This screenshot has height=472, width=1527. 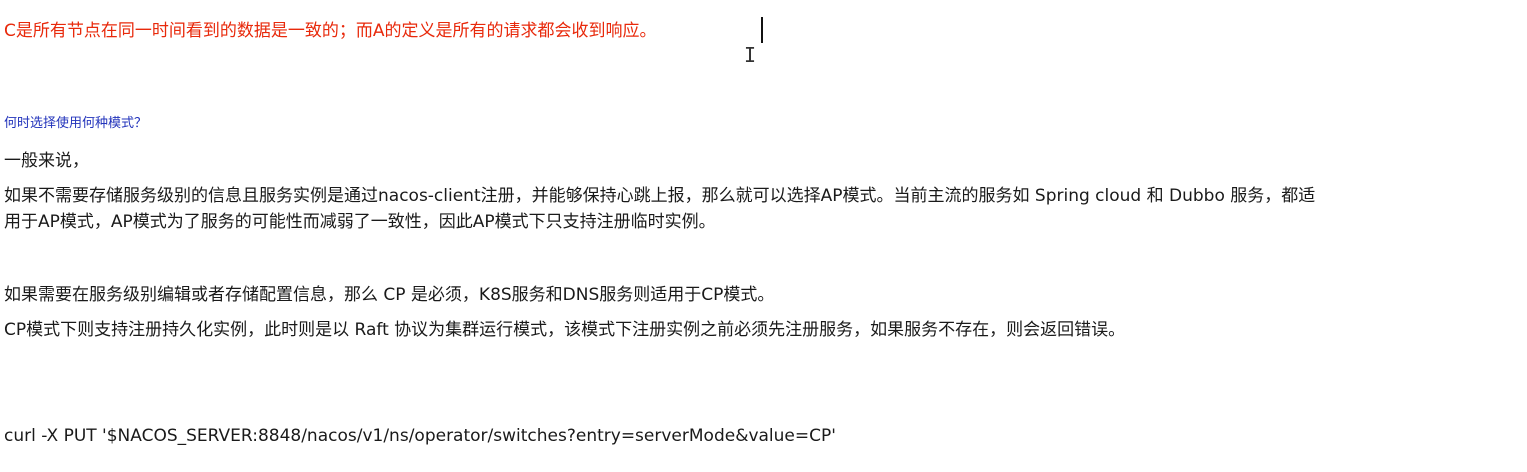 I want to click on intro-paragraph: 一般来说，, so click(x=46, y=161).